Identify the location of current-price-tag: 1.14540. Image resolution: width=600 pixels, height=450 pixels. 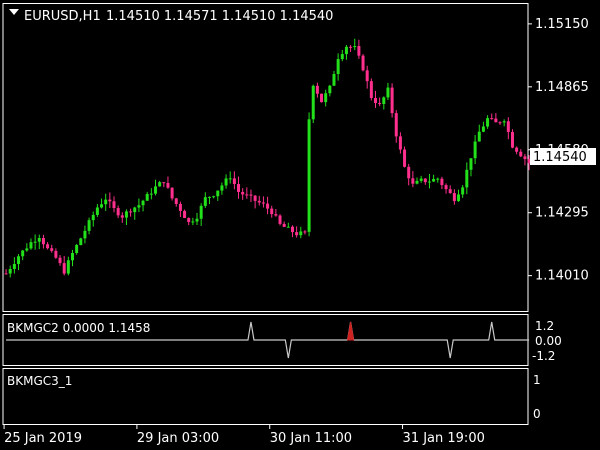
(563, 156).